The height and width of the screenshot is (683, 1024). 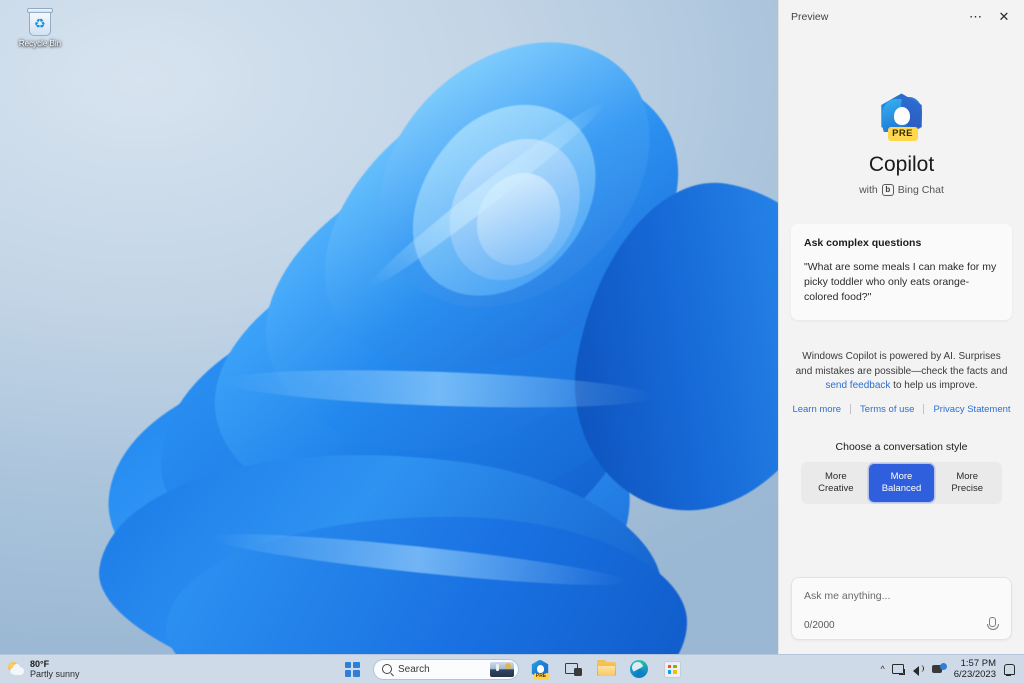 I want to click on network-button, so click(x=898, y=669).